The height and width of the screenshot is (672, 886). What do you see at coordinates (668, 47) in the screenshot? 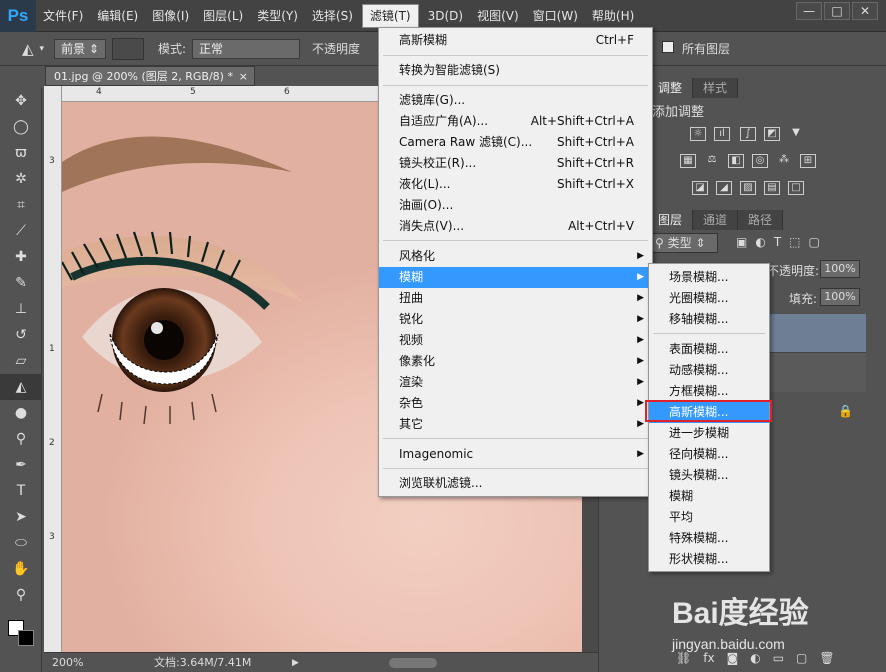
I see `all-layers-checkbox` at bounding box center [668, 47].